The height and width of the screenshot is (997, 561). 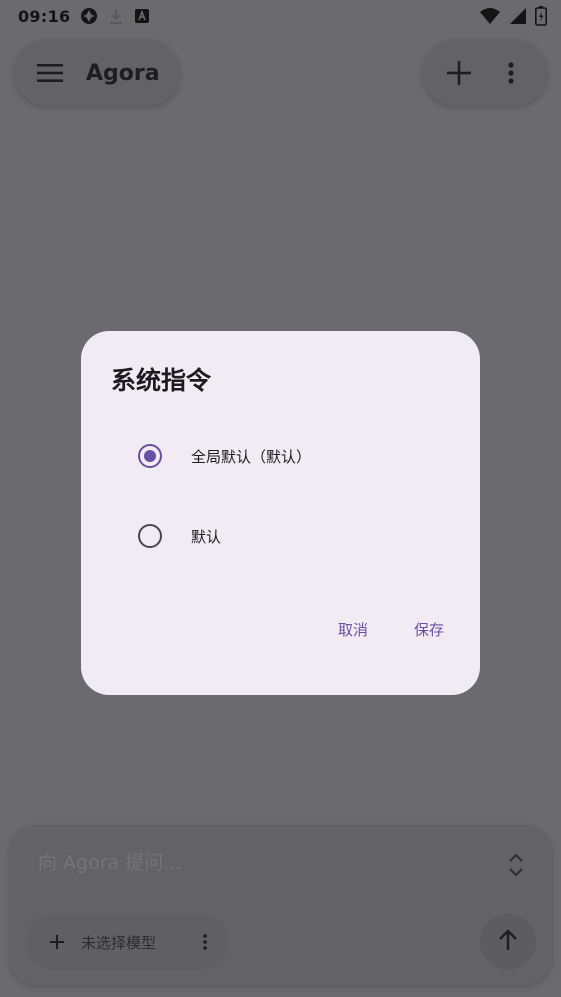 What do you see at coordinates (353, 629) in the screenshot?
I see `cancel-button: 取消` at bounding box center [353, 629].